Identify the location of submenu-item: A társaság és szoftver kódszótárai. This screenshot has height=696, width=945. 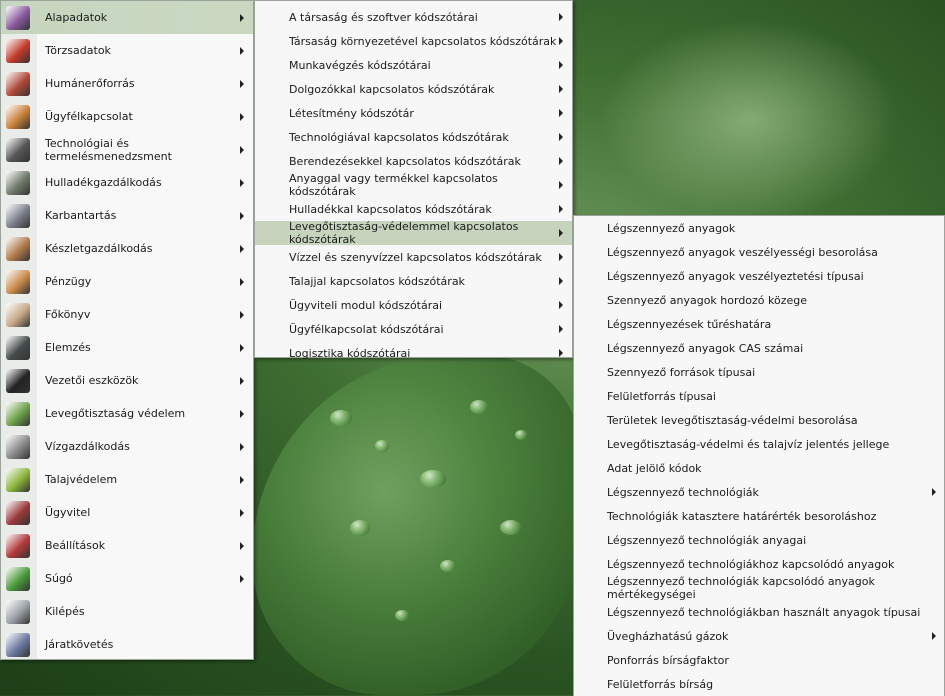
(413, 17).